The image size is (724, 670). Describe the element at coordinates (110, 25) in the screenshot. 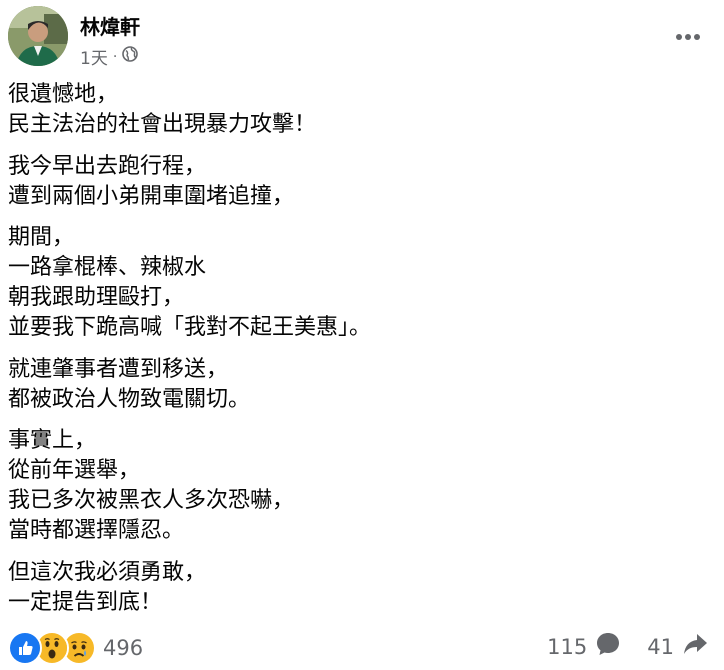

I see `author-name: 林煒軒` at that location.